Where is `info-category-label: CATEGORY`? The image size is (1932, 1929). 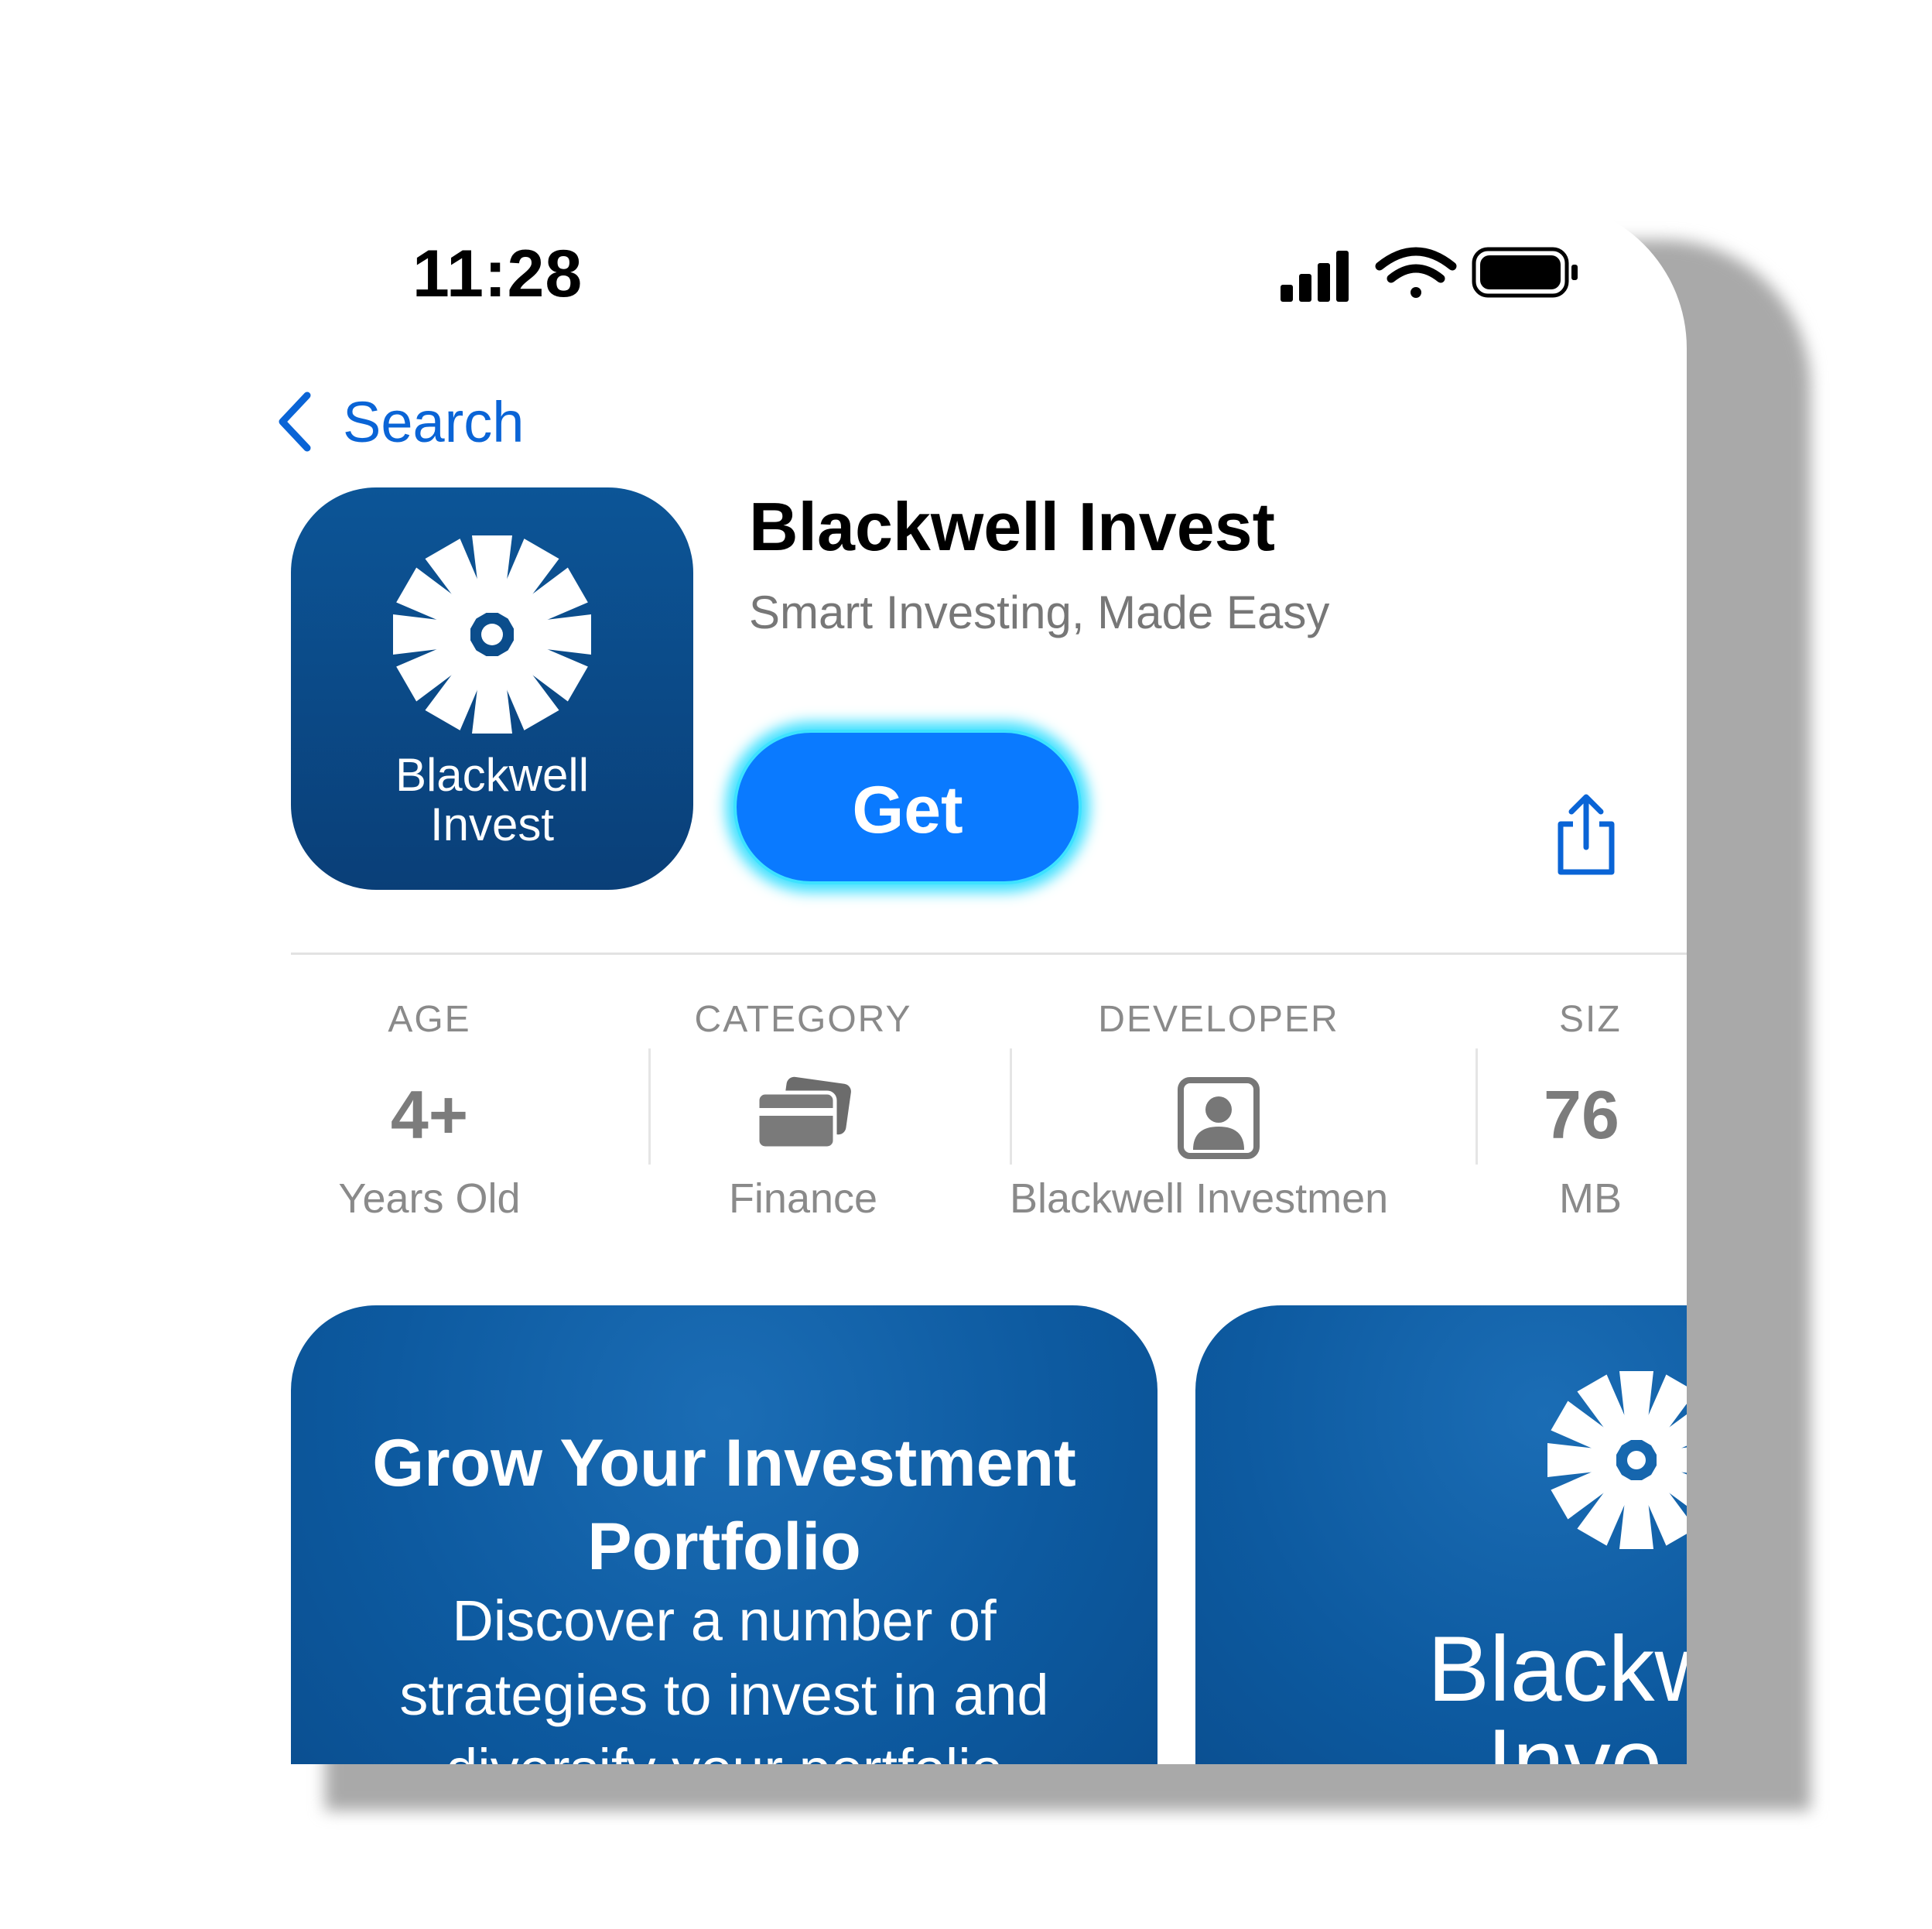
info-category-label: CATEGORY is located at coordinates (803, 1019).